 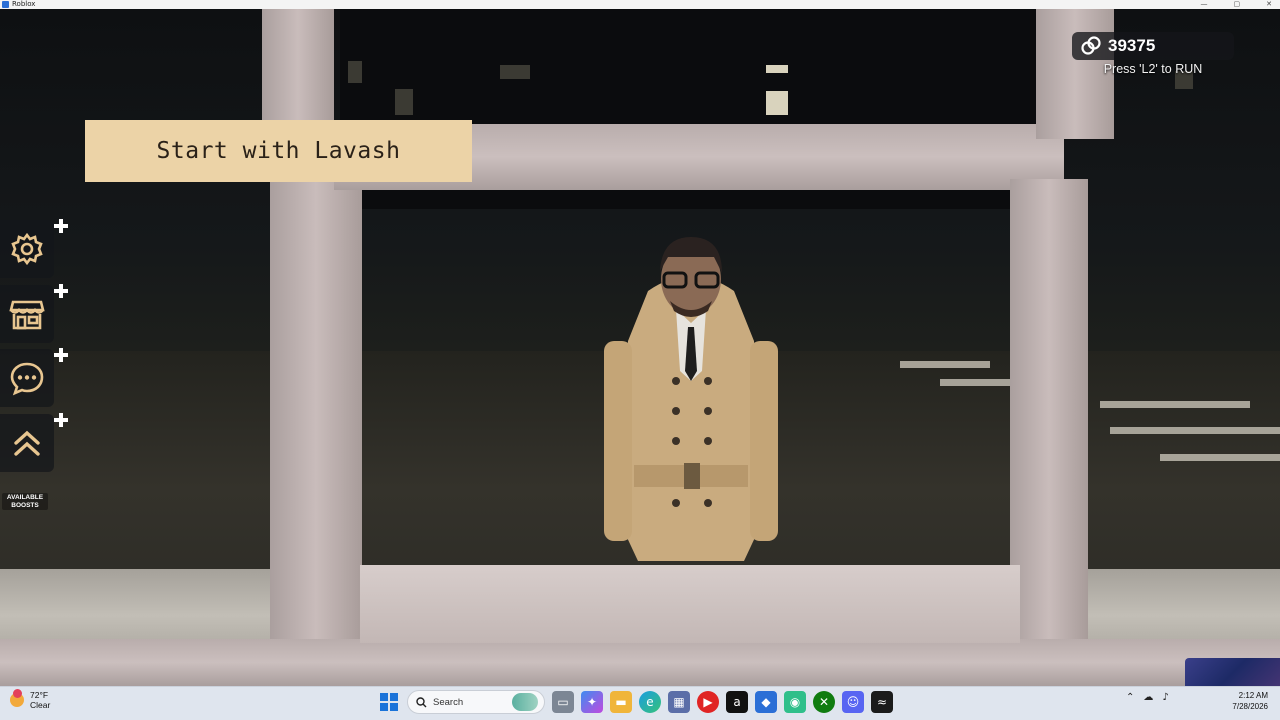 What do you see at coordinates (1049, 409) in the screenshot?
I see `frame-post-right` at bounding box center [1049, 409].